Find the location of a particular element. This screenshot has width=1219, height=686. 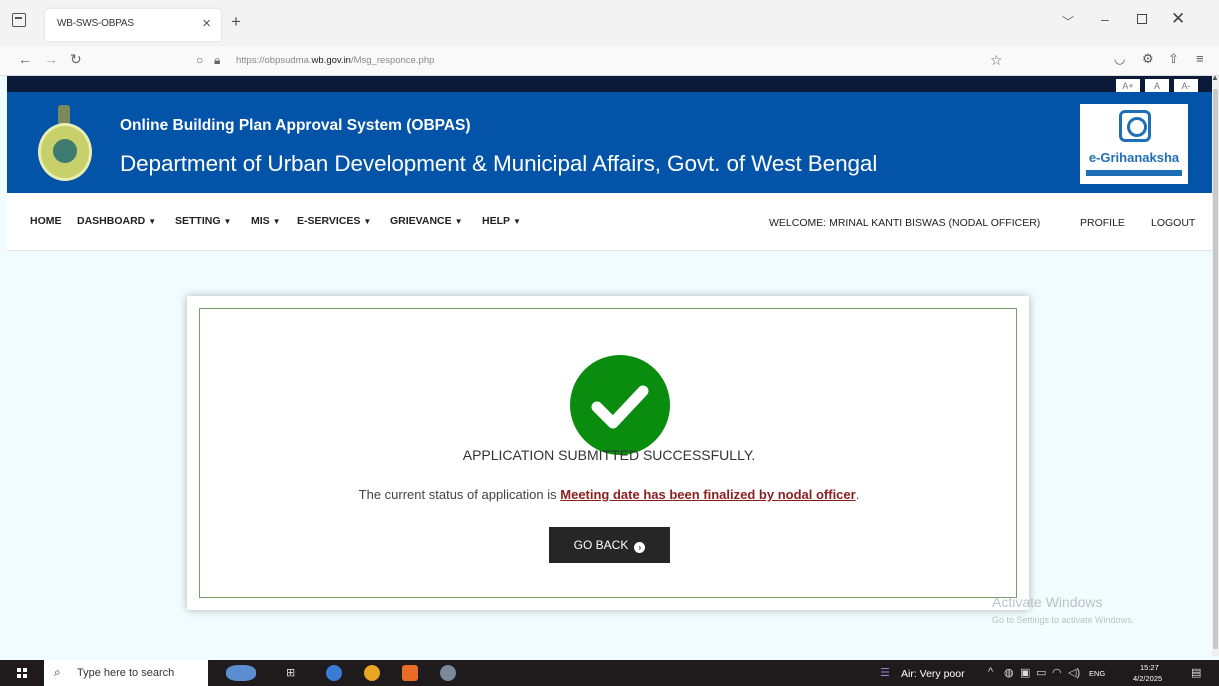

status-suffix: . is located at coordinates (857, 494).